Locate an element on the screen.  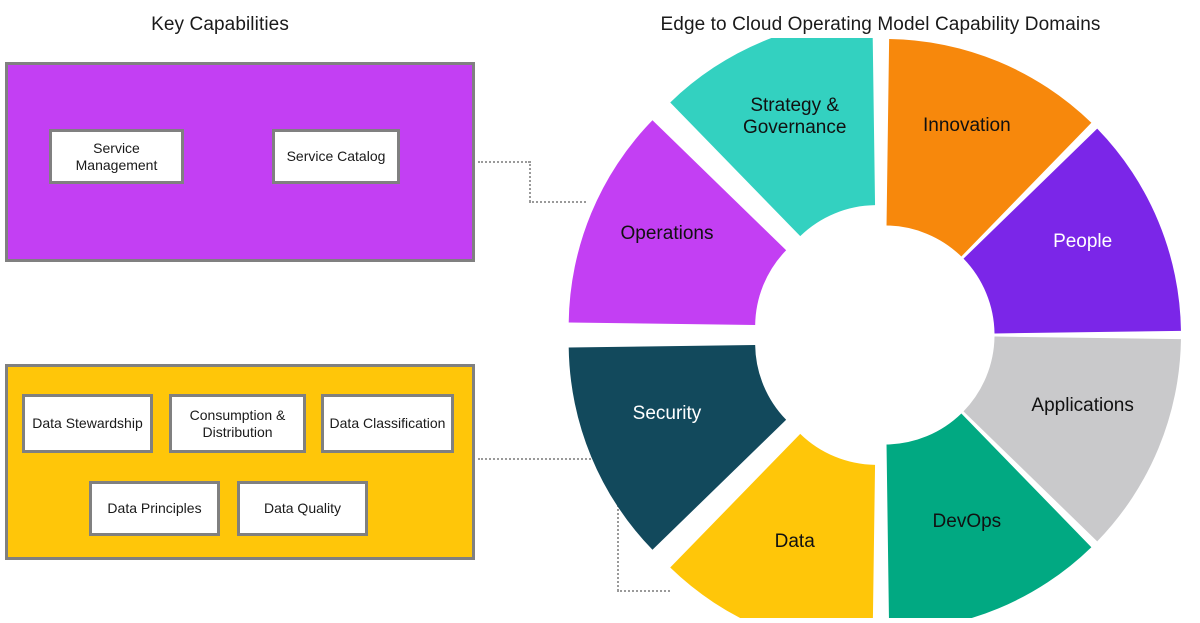
capability-chip-data-stewardship: Data Stewardship is located at coordinates (87, 423).